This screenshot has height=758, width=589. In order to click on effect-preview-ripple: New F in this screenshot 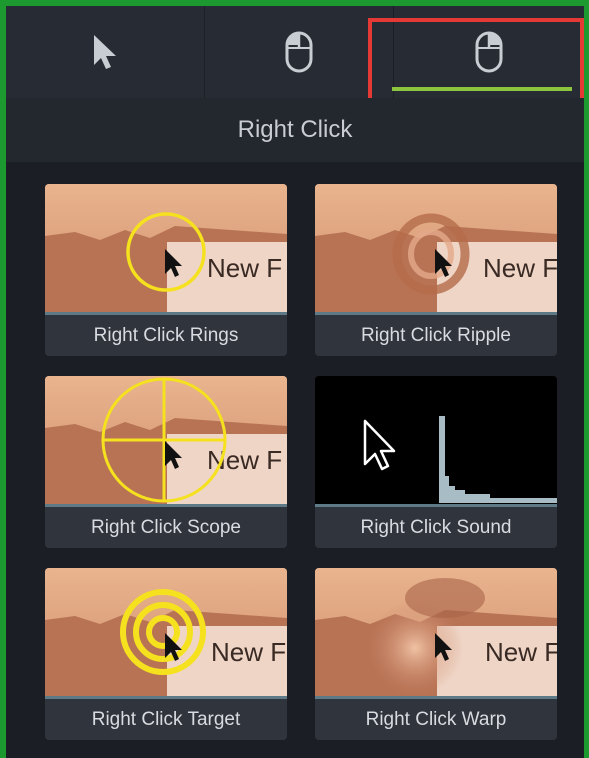, I will do `click(436, 249)`.